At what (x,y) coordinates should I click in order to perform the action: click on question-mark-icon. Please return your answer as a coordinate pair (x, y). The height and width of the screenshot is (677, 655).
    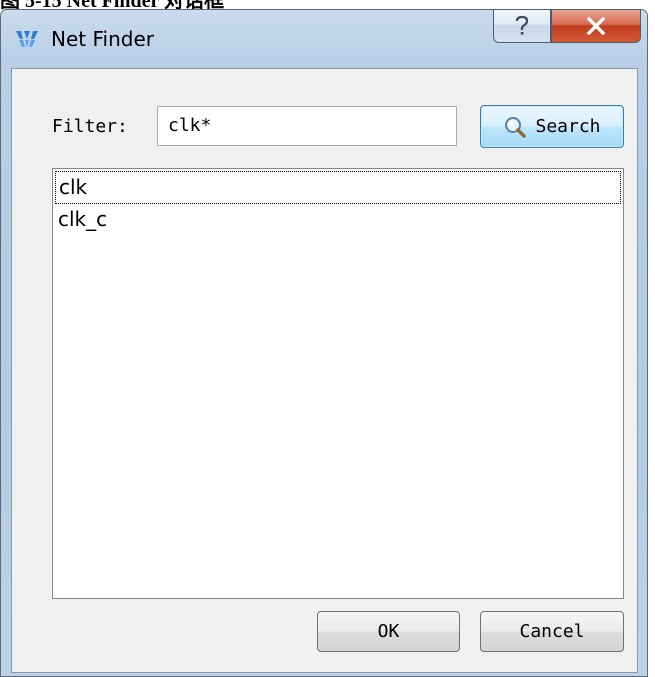
    Looking at the image, I should click on (522, 25).